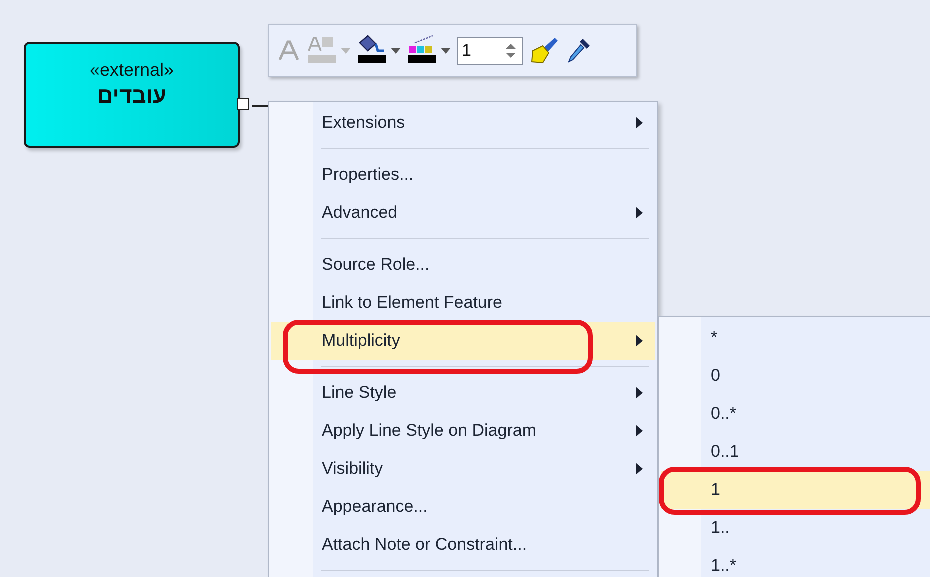 This screenshot has height=577, width=930. Describe the element at coordinates (490, 50) in the screenshot. I see `line-width-spinner: 1` at that location.